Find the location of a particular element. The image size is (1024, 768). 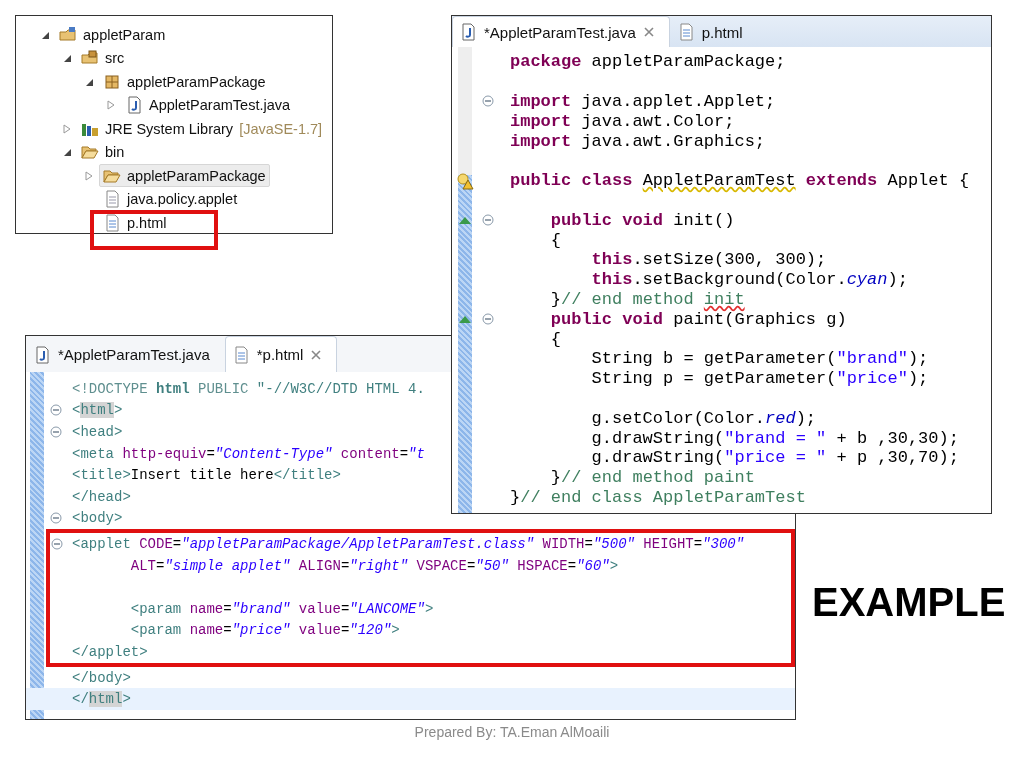

folder-icon is located at coordinates (90, 152).